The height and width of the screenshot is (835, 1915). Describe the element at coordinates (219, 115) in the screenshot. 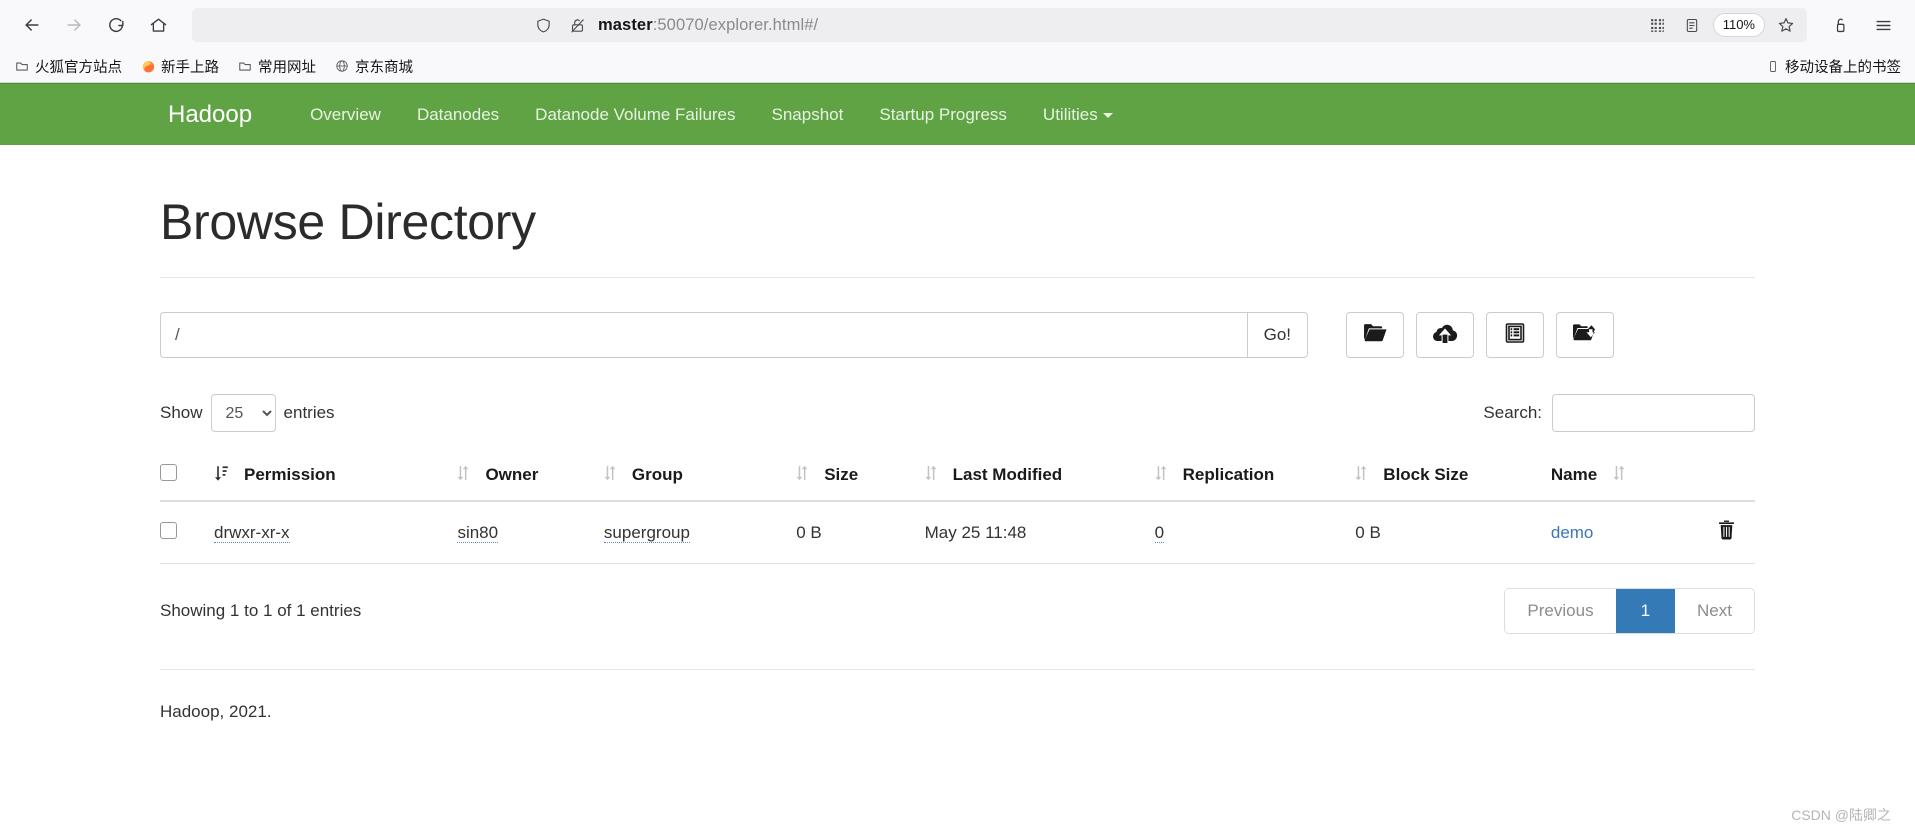

I see `brand-hadoop: Hadoop` at that location.